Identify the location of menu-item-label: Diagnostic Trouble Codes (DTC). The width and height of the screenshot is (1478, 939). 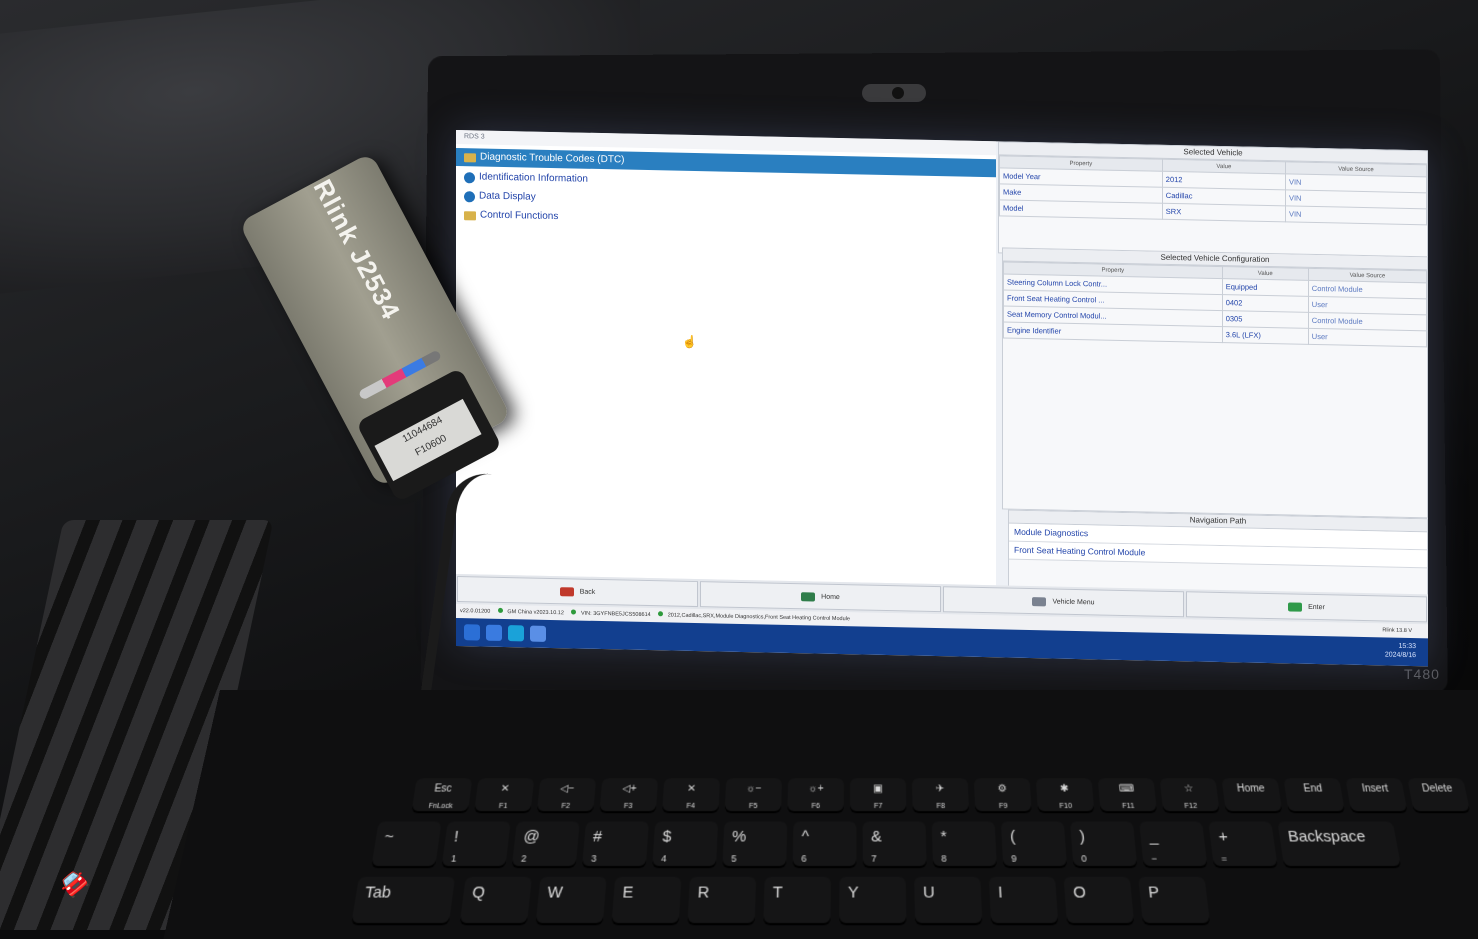
(552, 159).